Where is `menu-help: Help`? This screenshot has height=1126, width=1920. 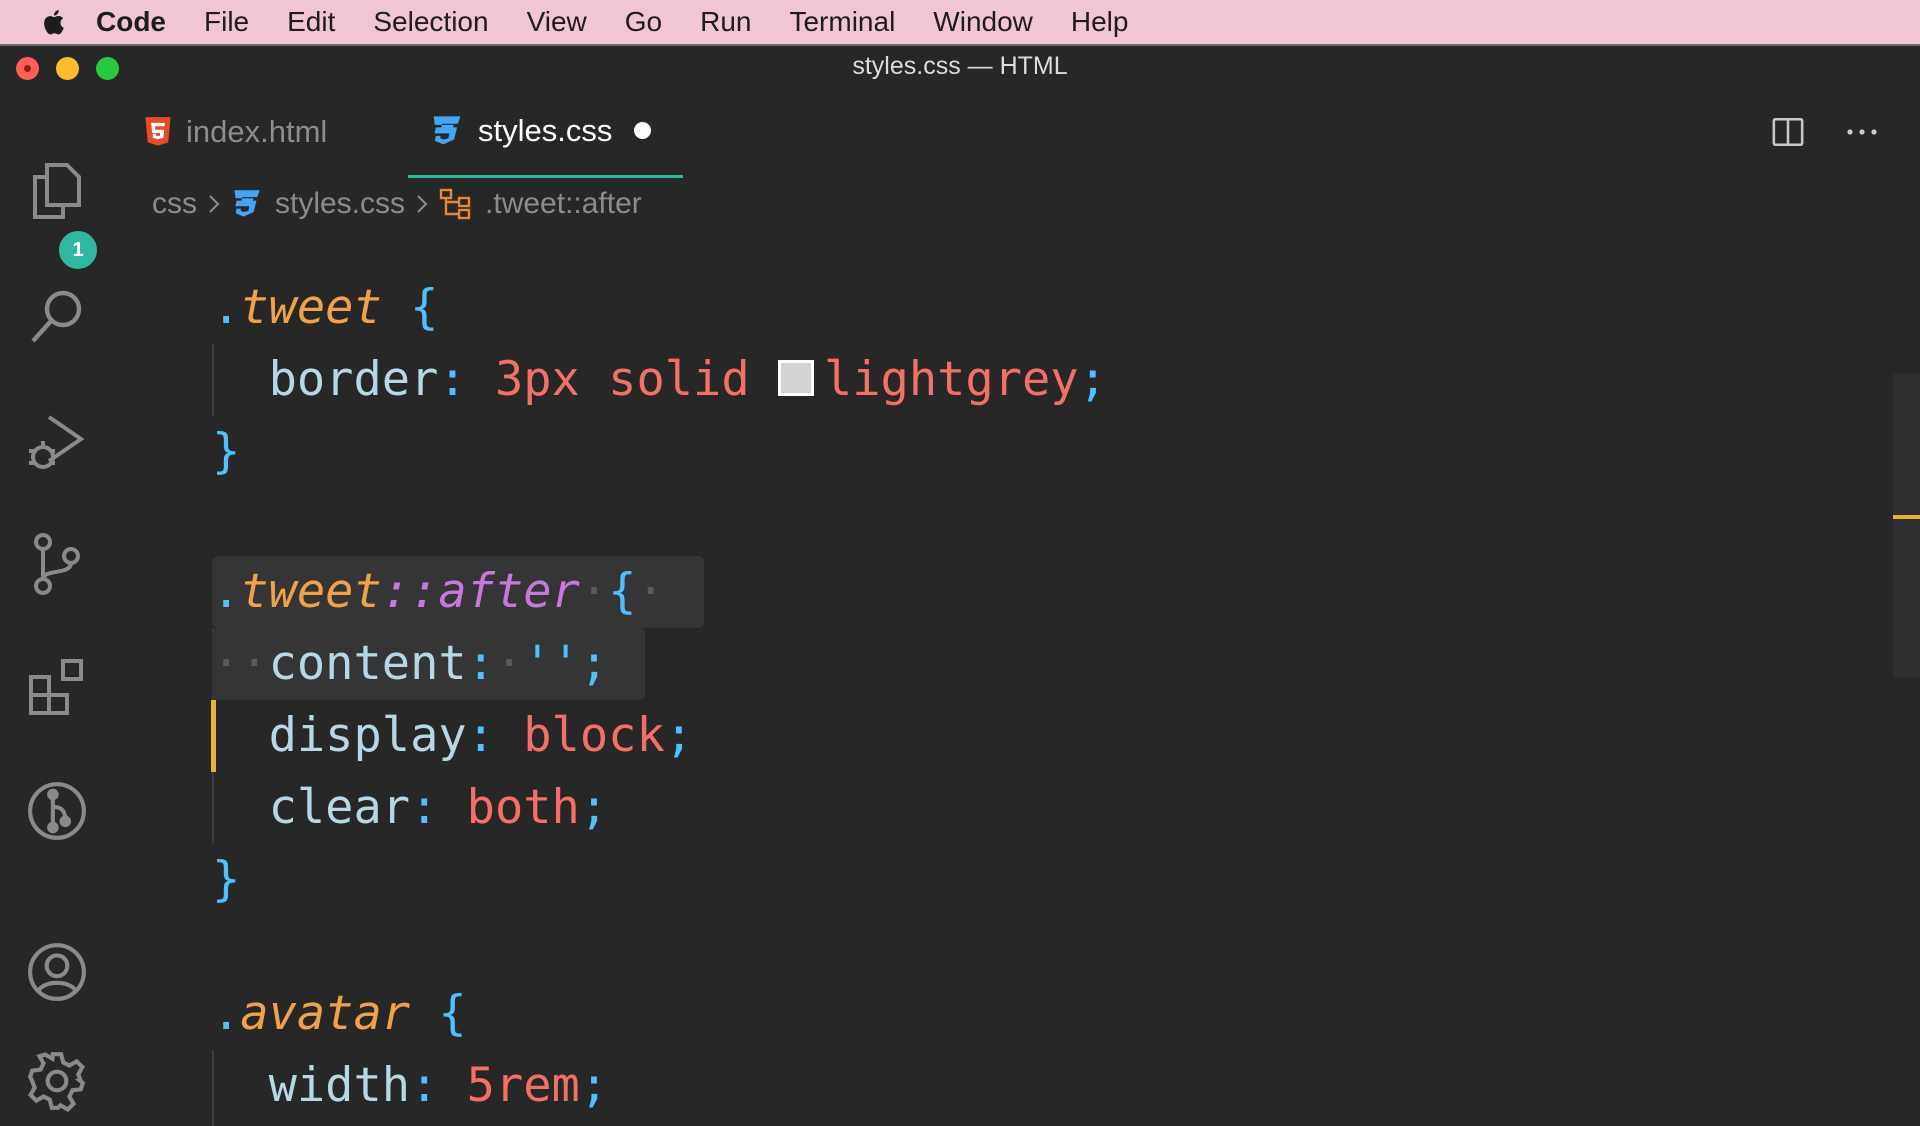
menu-help: Help is located at coordinates (1100, 22).